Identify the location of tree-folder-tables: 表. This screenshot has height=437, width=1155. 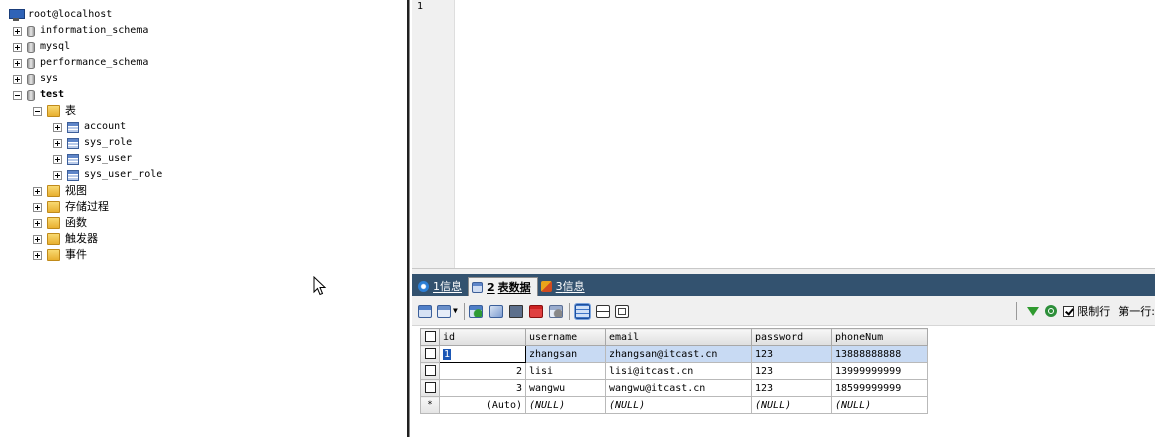
(54, 111).